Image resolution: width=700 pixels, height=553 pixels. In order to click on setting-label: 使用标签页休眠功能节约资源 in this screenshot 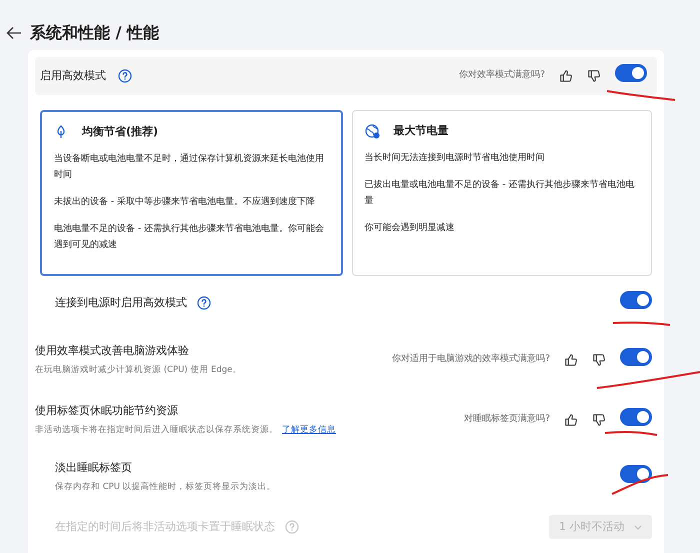, I will do `click(106, 411)`.